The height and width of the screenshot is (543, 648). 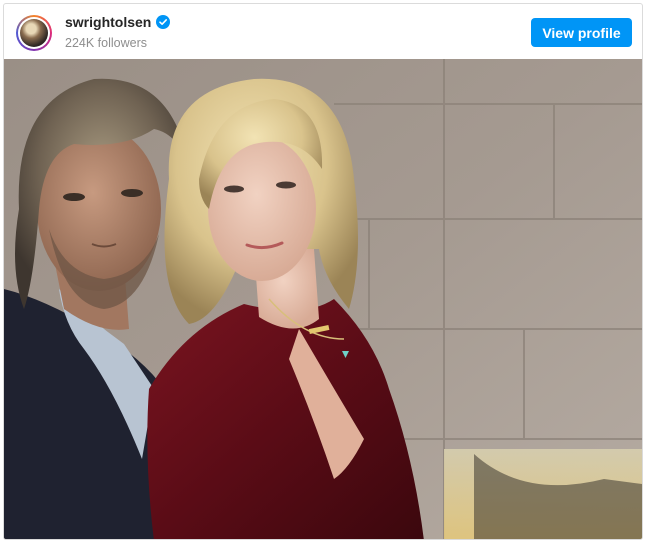 What do you see at coordinates (108, 22) in the screenshot?
I see `username: swrightolsen` at bounding box center [108, 22].